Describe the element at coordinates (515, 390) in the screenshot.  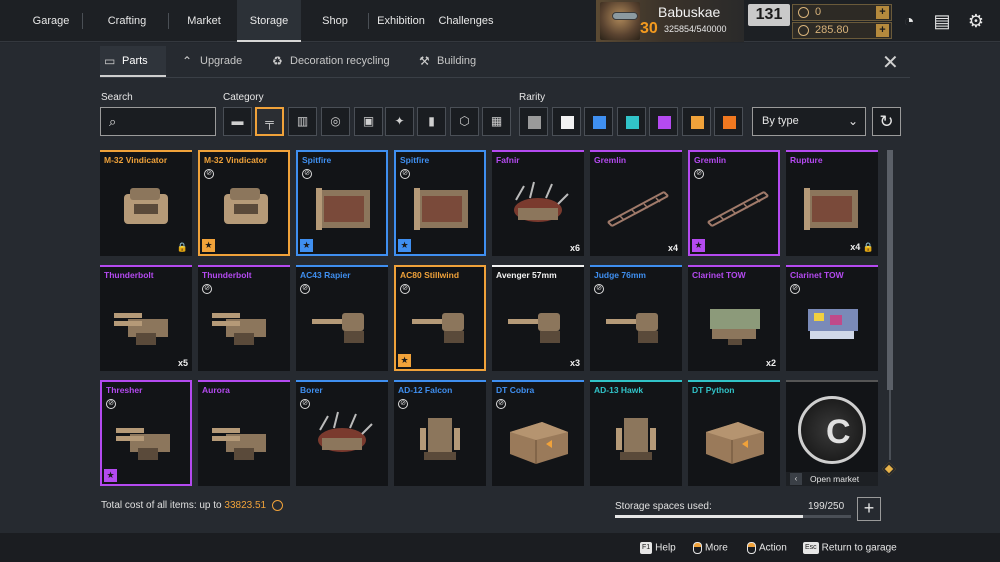
I see `item-name: DT Cobra` at that location.